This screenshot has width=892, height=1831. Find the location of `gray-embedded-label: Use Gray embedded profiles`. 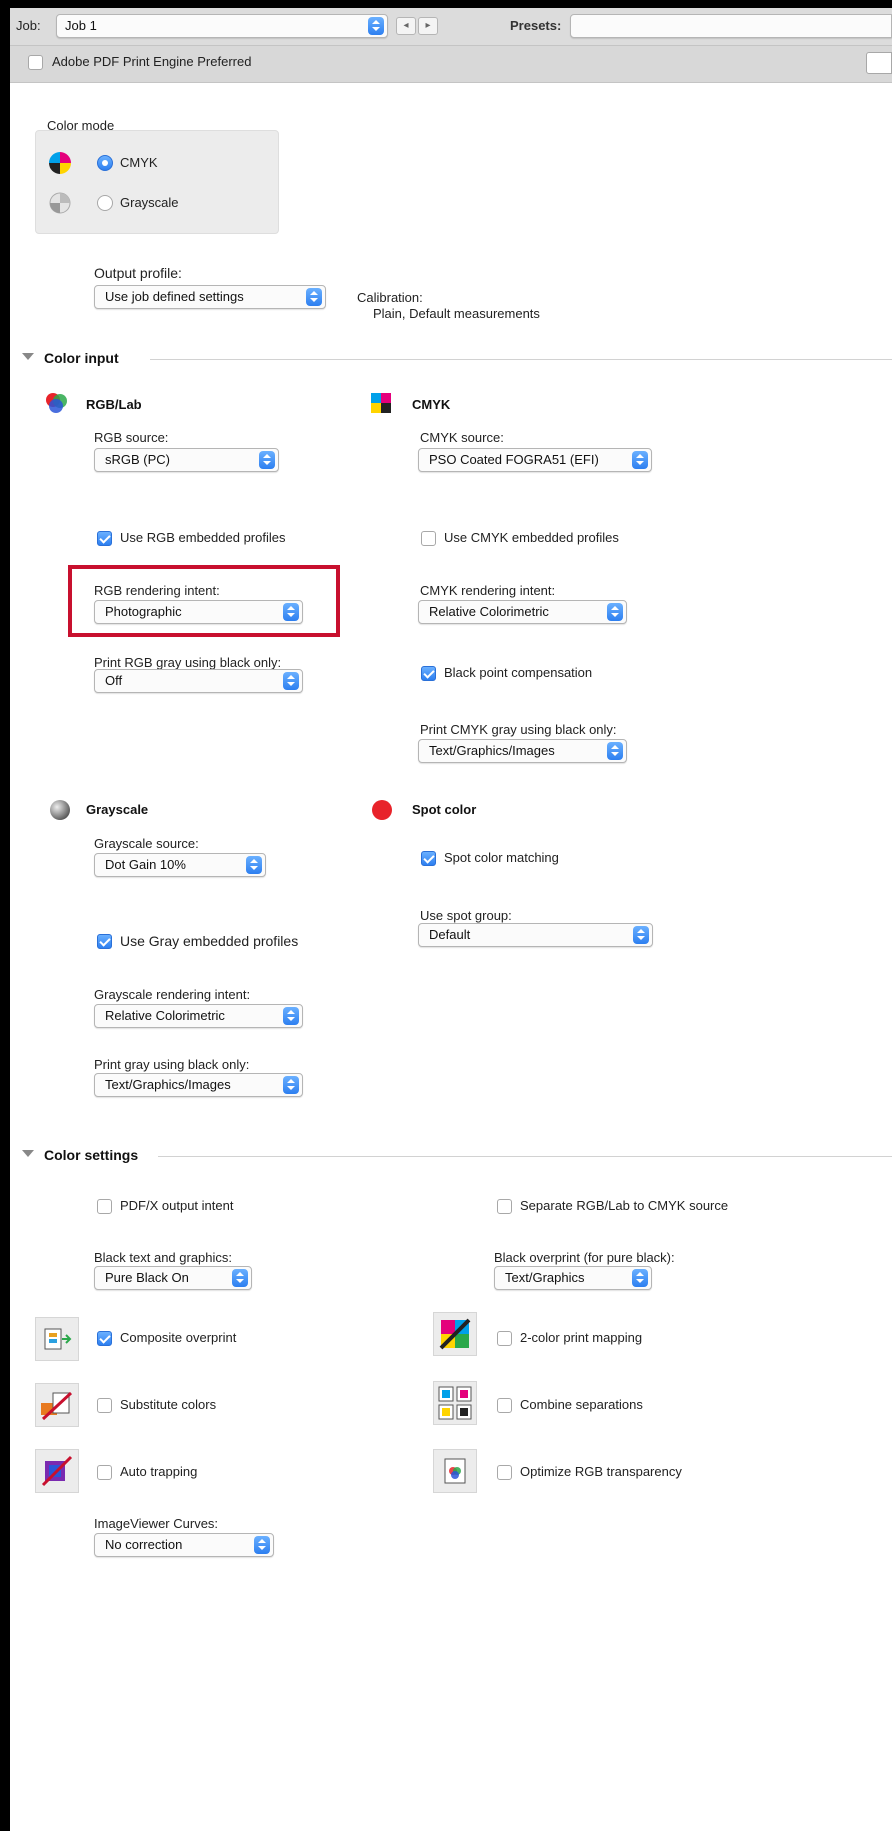

gray-embedded-label: Use Gray embedded profiles is located at coordinates (209, 941).